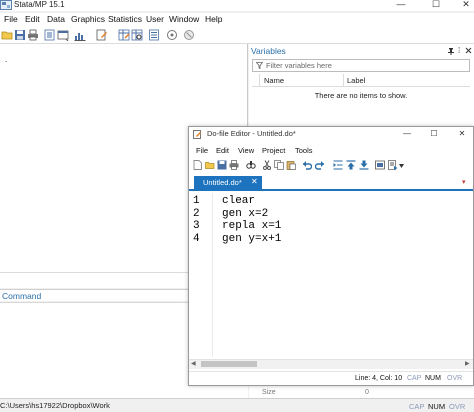  What do you see at coordinates (379, 378) in the screenshot?
I see `cursor-position: Line: 4, Col: 10` at bounding box center [379, 378].